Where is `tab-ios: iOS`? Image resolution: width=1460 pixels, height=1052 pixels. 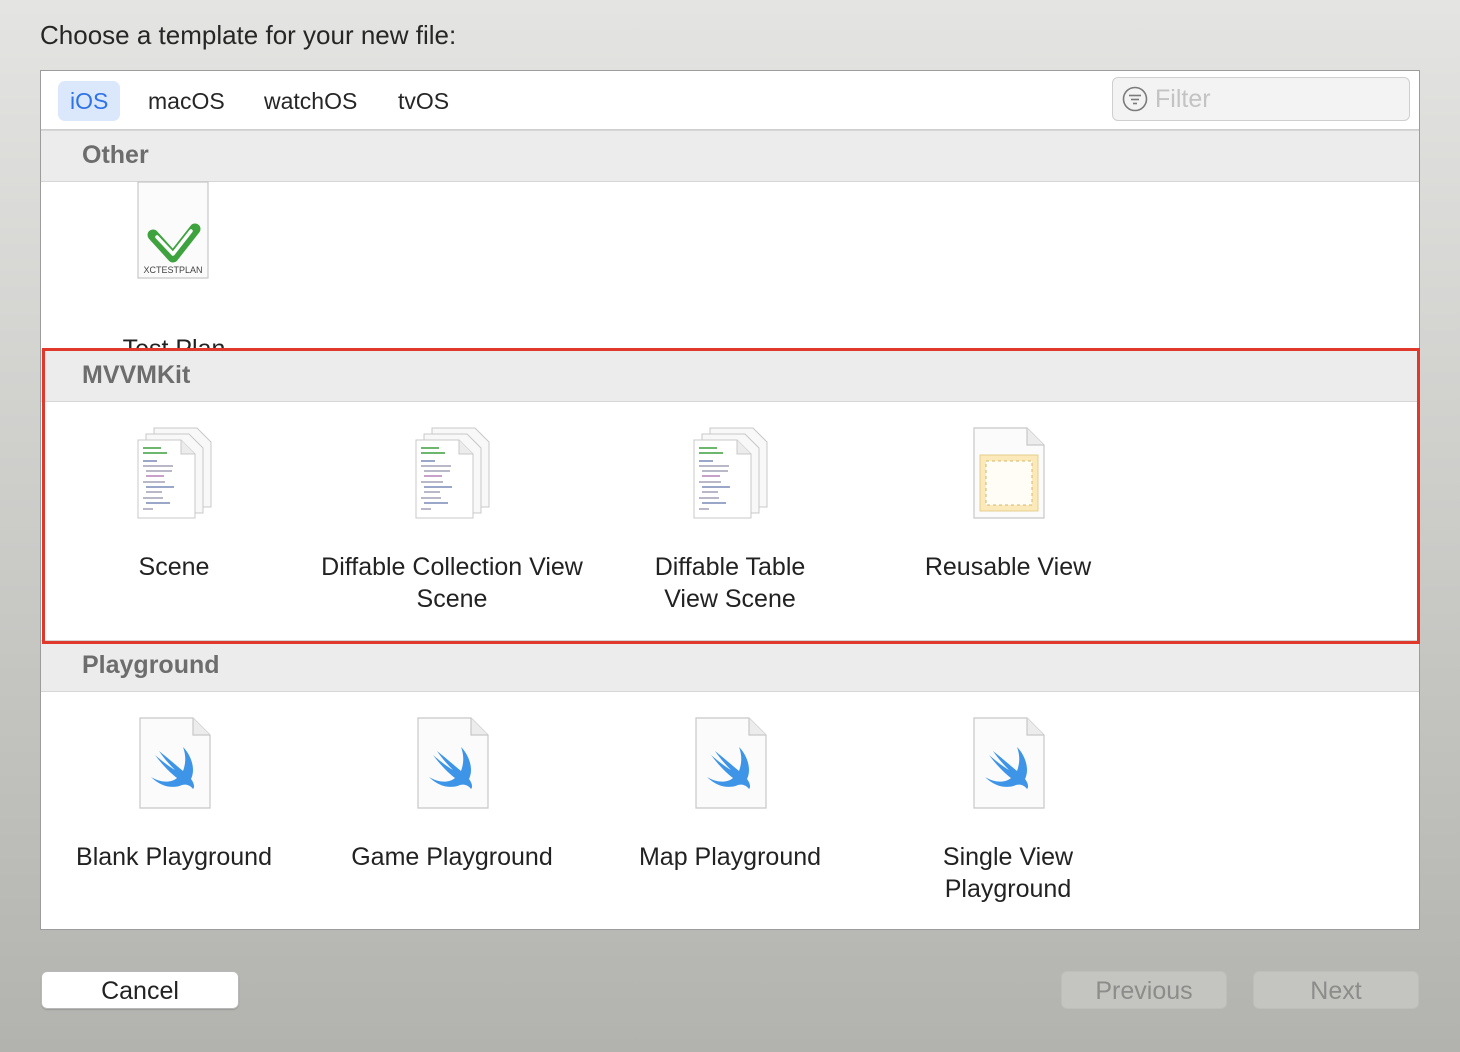 tab-ios: iOS is located at coordinates (89, 101).